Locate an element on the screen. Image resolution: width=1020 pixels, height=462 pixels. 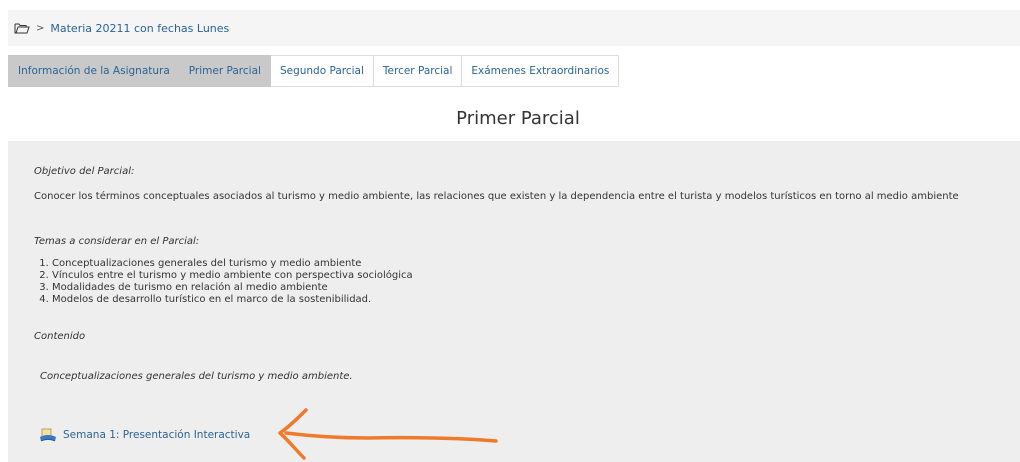
resource-link: Semana 1: Presentación Interactiva is located at coordinates (156, 435).